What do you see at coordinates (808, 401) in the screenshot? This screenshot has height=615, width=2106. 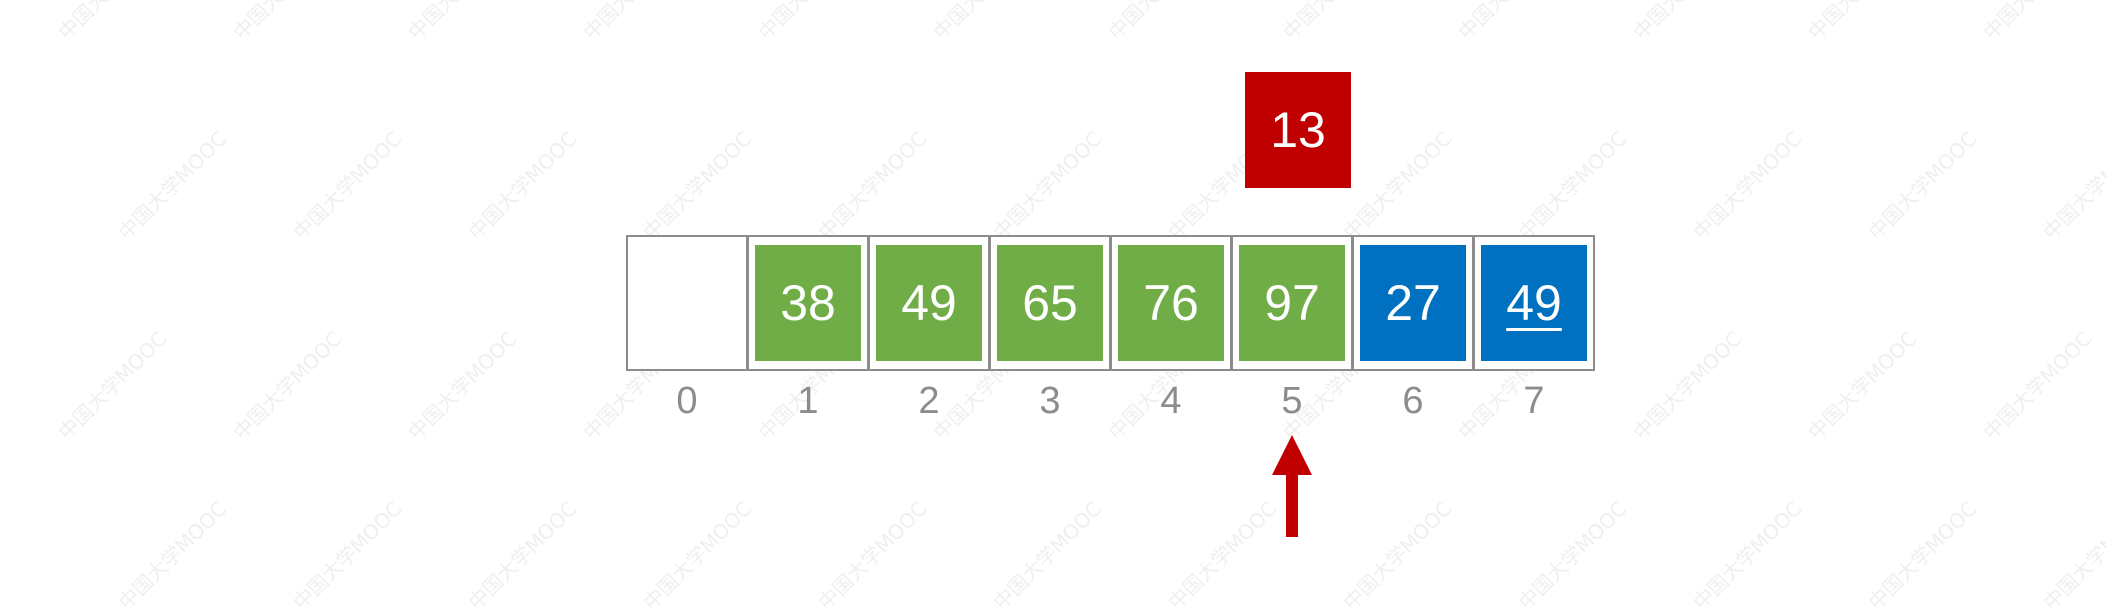 I see `index-label-1: 1` at bounding box center [808, 401].